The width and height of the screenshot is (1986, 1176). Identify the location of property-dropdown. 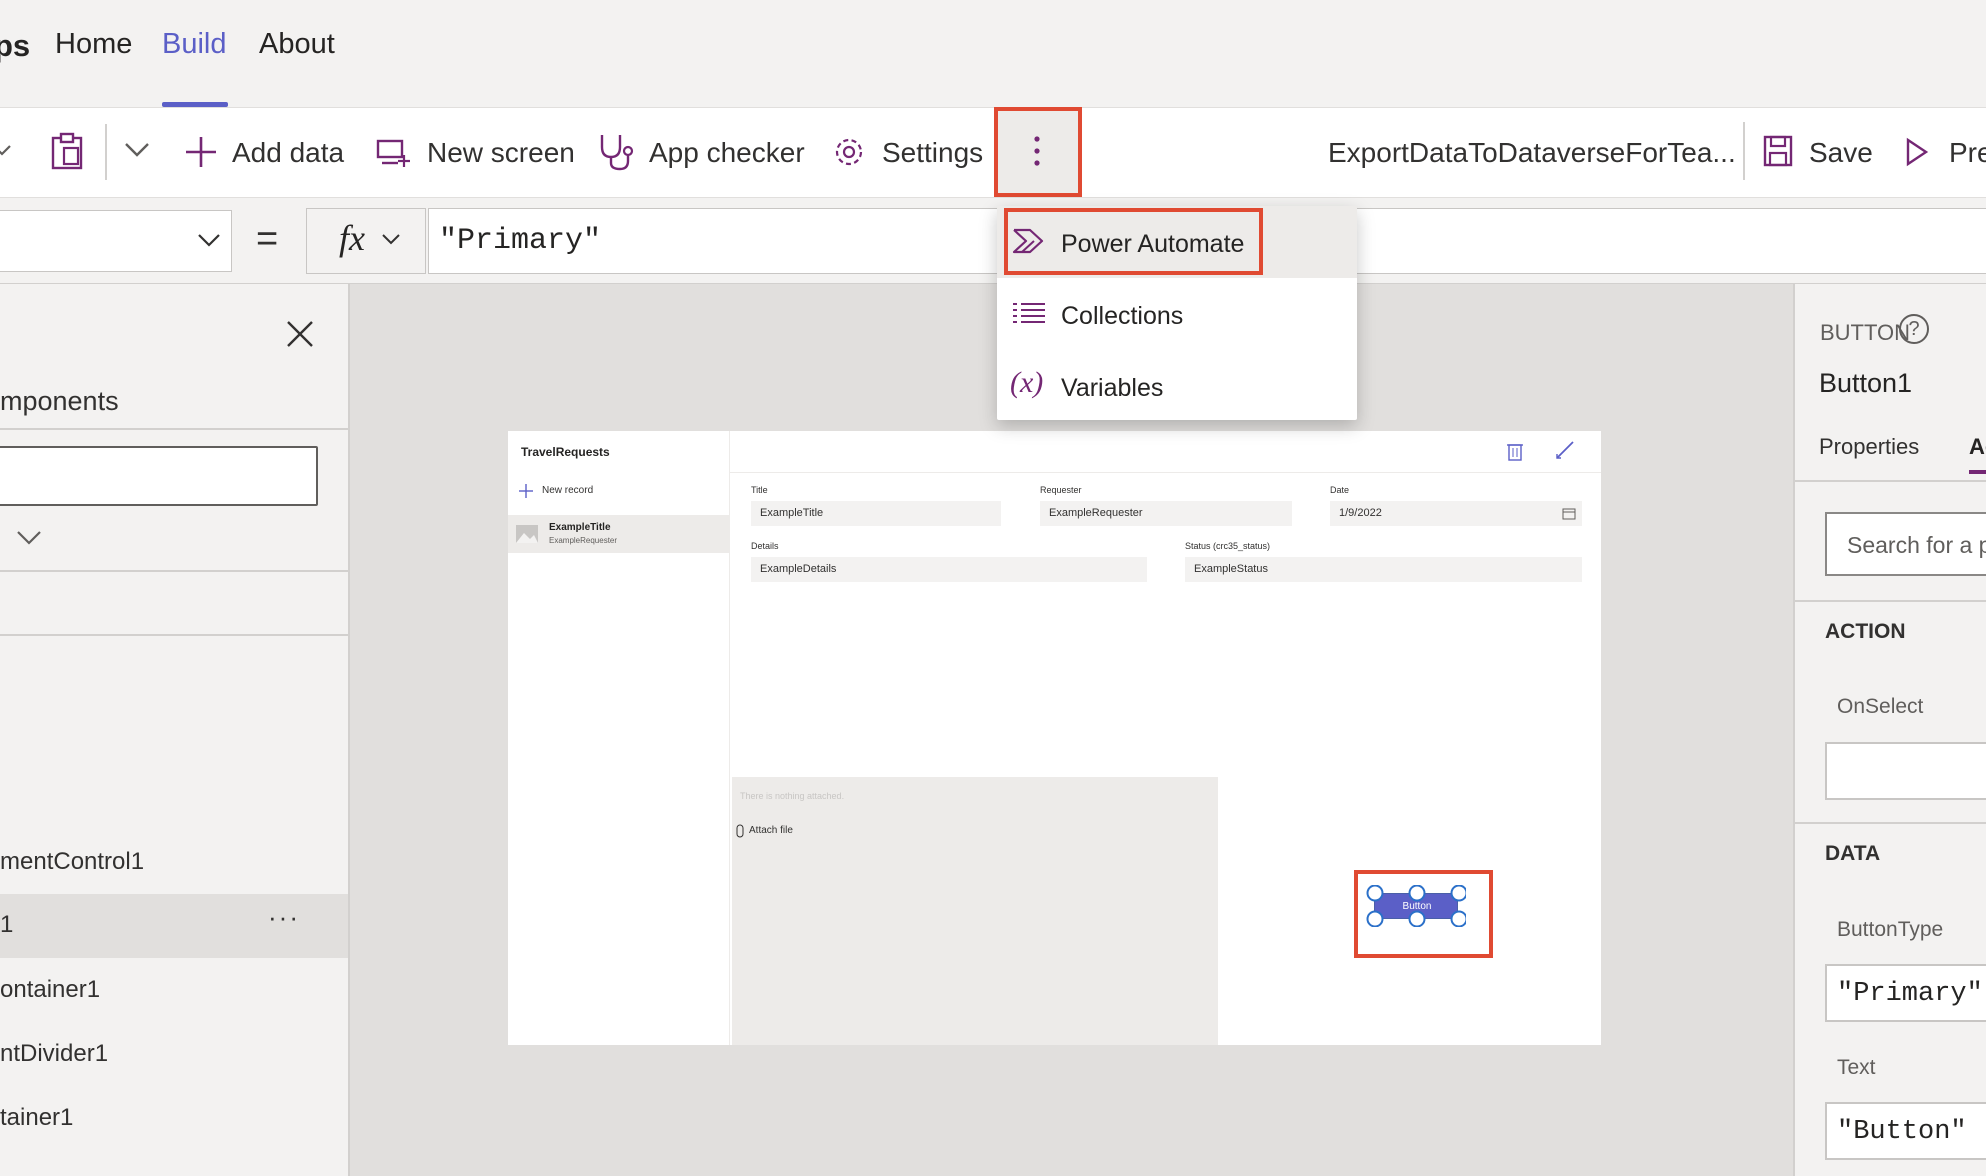
(116, 241).